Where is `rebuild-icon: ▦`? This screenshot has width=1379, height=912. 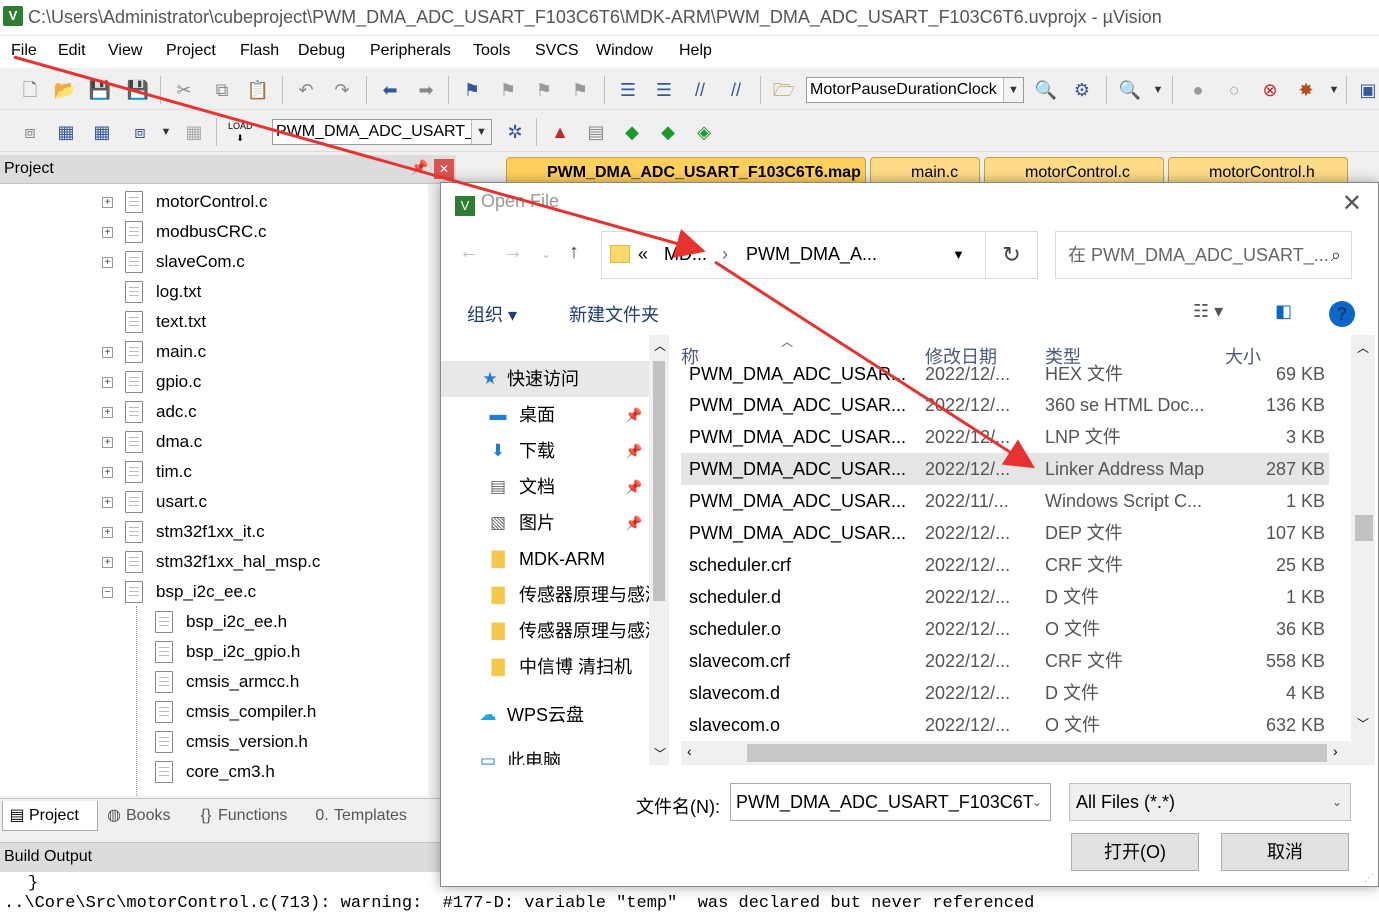
rebuild-icon: ▦ is located at coordinates (102, 132).